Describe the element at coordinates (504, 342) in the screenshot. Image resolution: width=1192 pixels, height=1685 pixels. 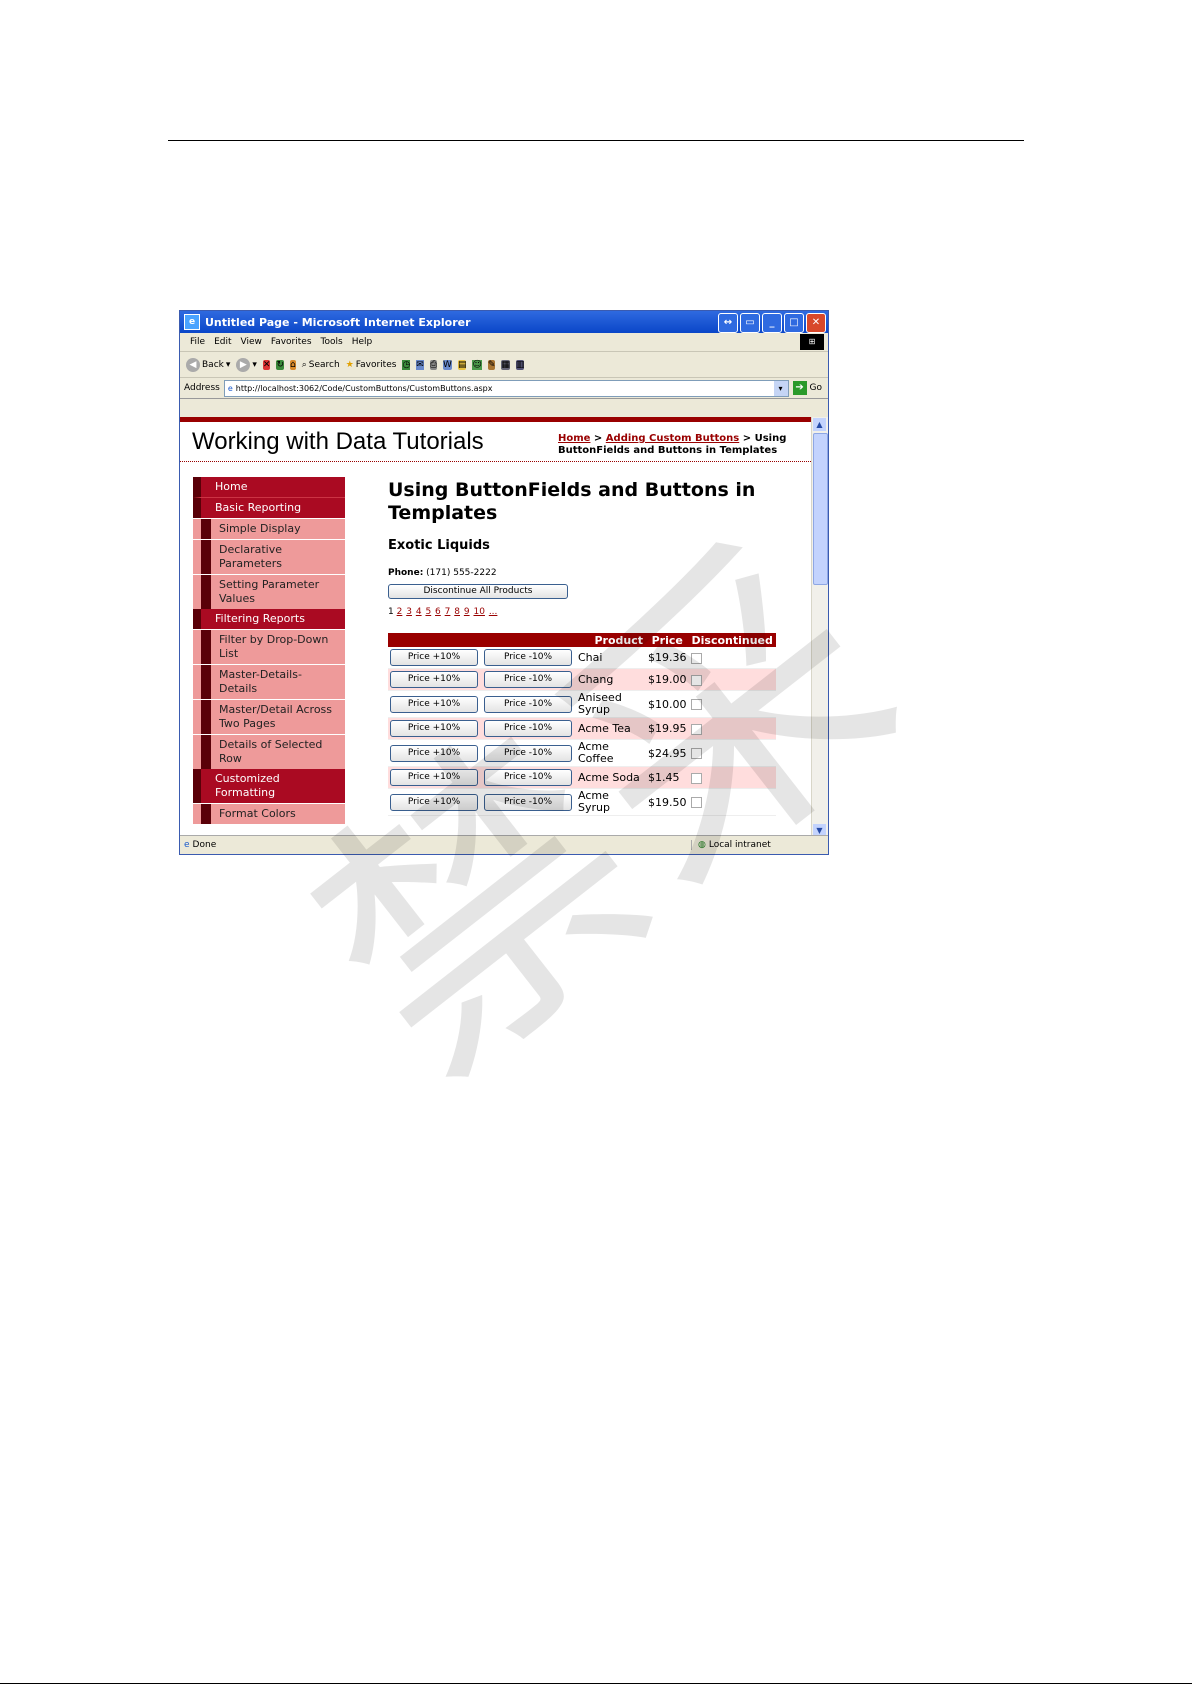
I see `menu-bar: File Edit View Favorites Tools Help ⊞` at that location.